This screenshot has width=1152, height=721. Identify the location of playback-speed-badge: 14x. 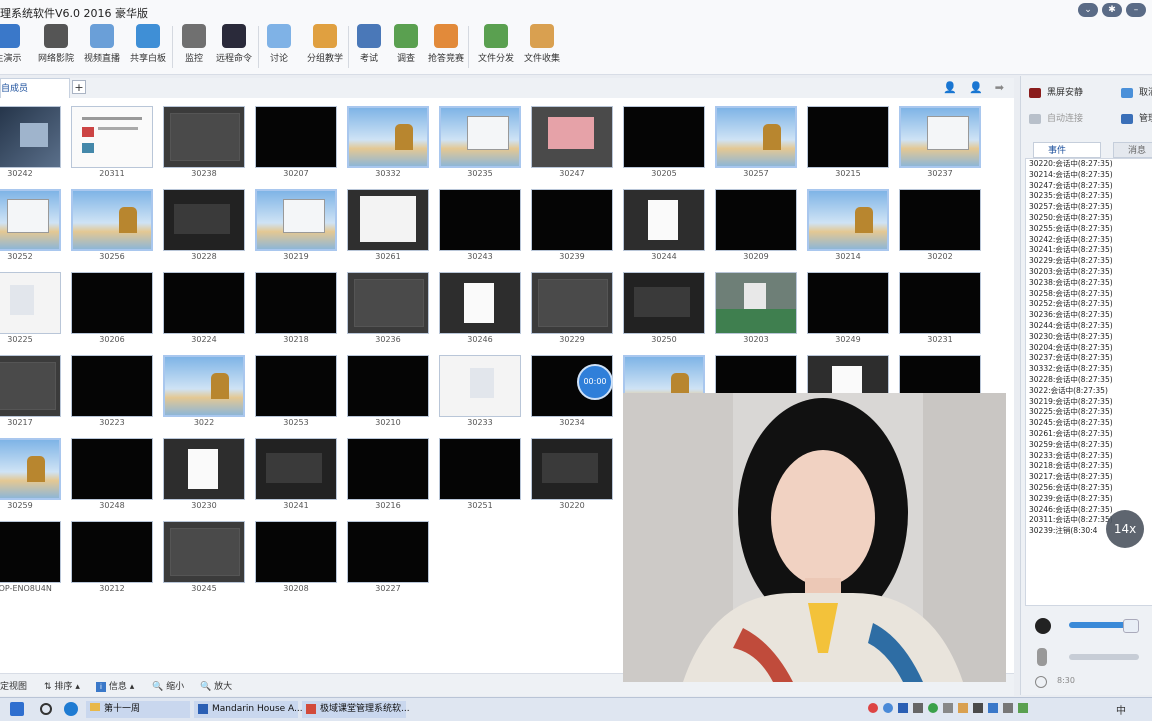
(1125, 529).